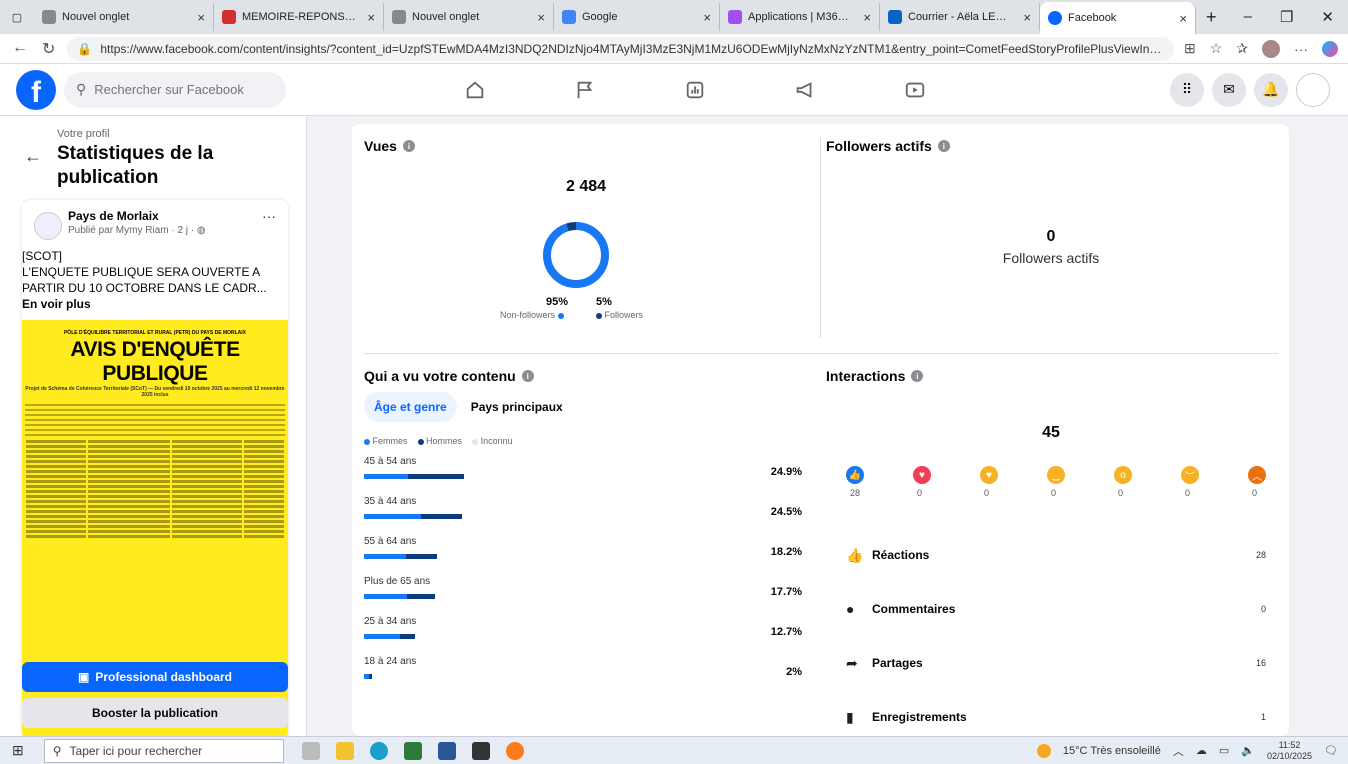  Describe the element at coordinates (496, 441) in the screenshot. I see `legend-label: Inconnu` at that location.